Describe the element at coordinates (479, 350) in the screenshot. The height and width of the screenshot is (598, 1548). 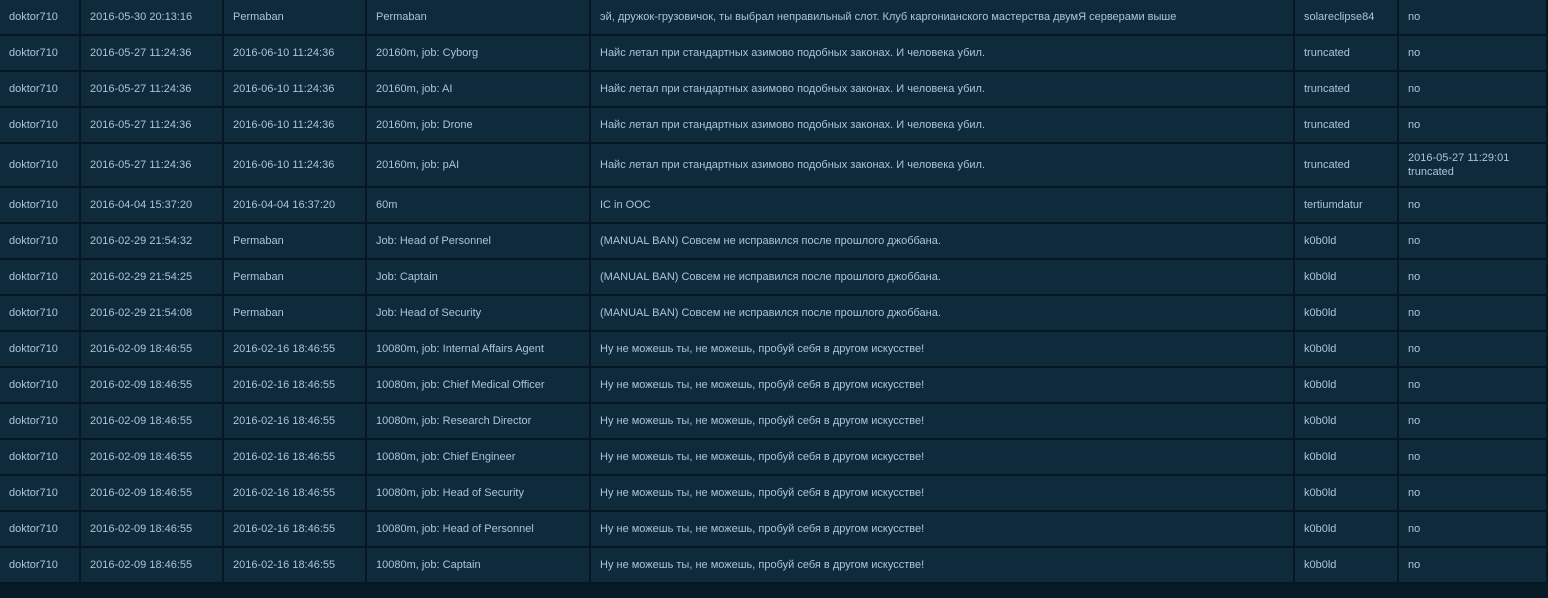
I see `ban-type-cell: 10080m, job: Internal Affairs Agent` at that location.